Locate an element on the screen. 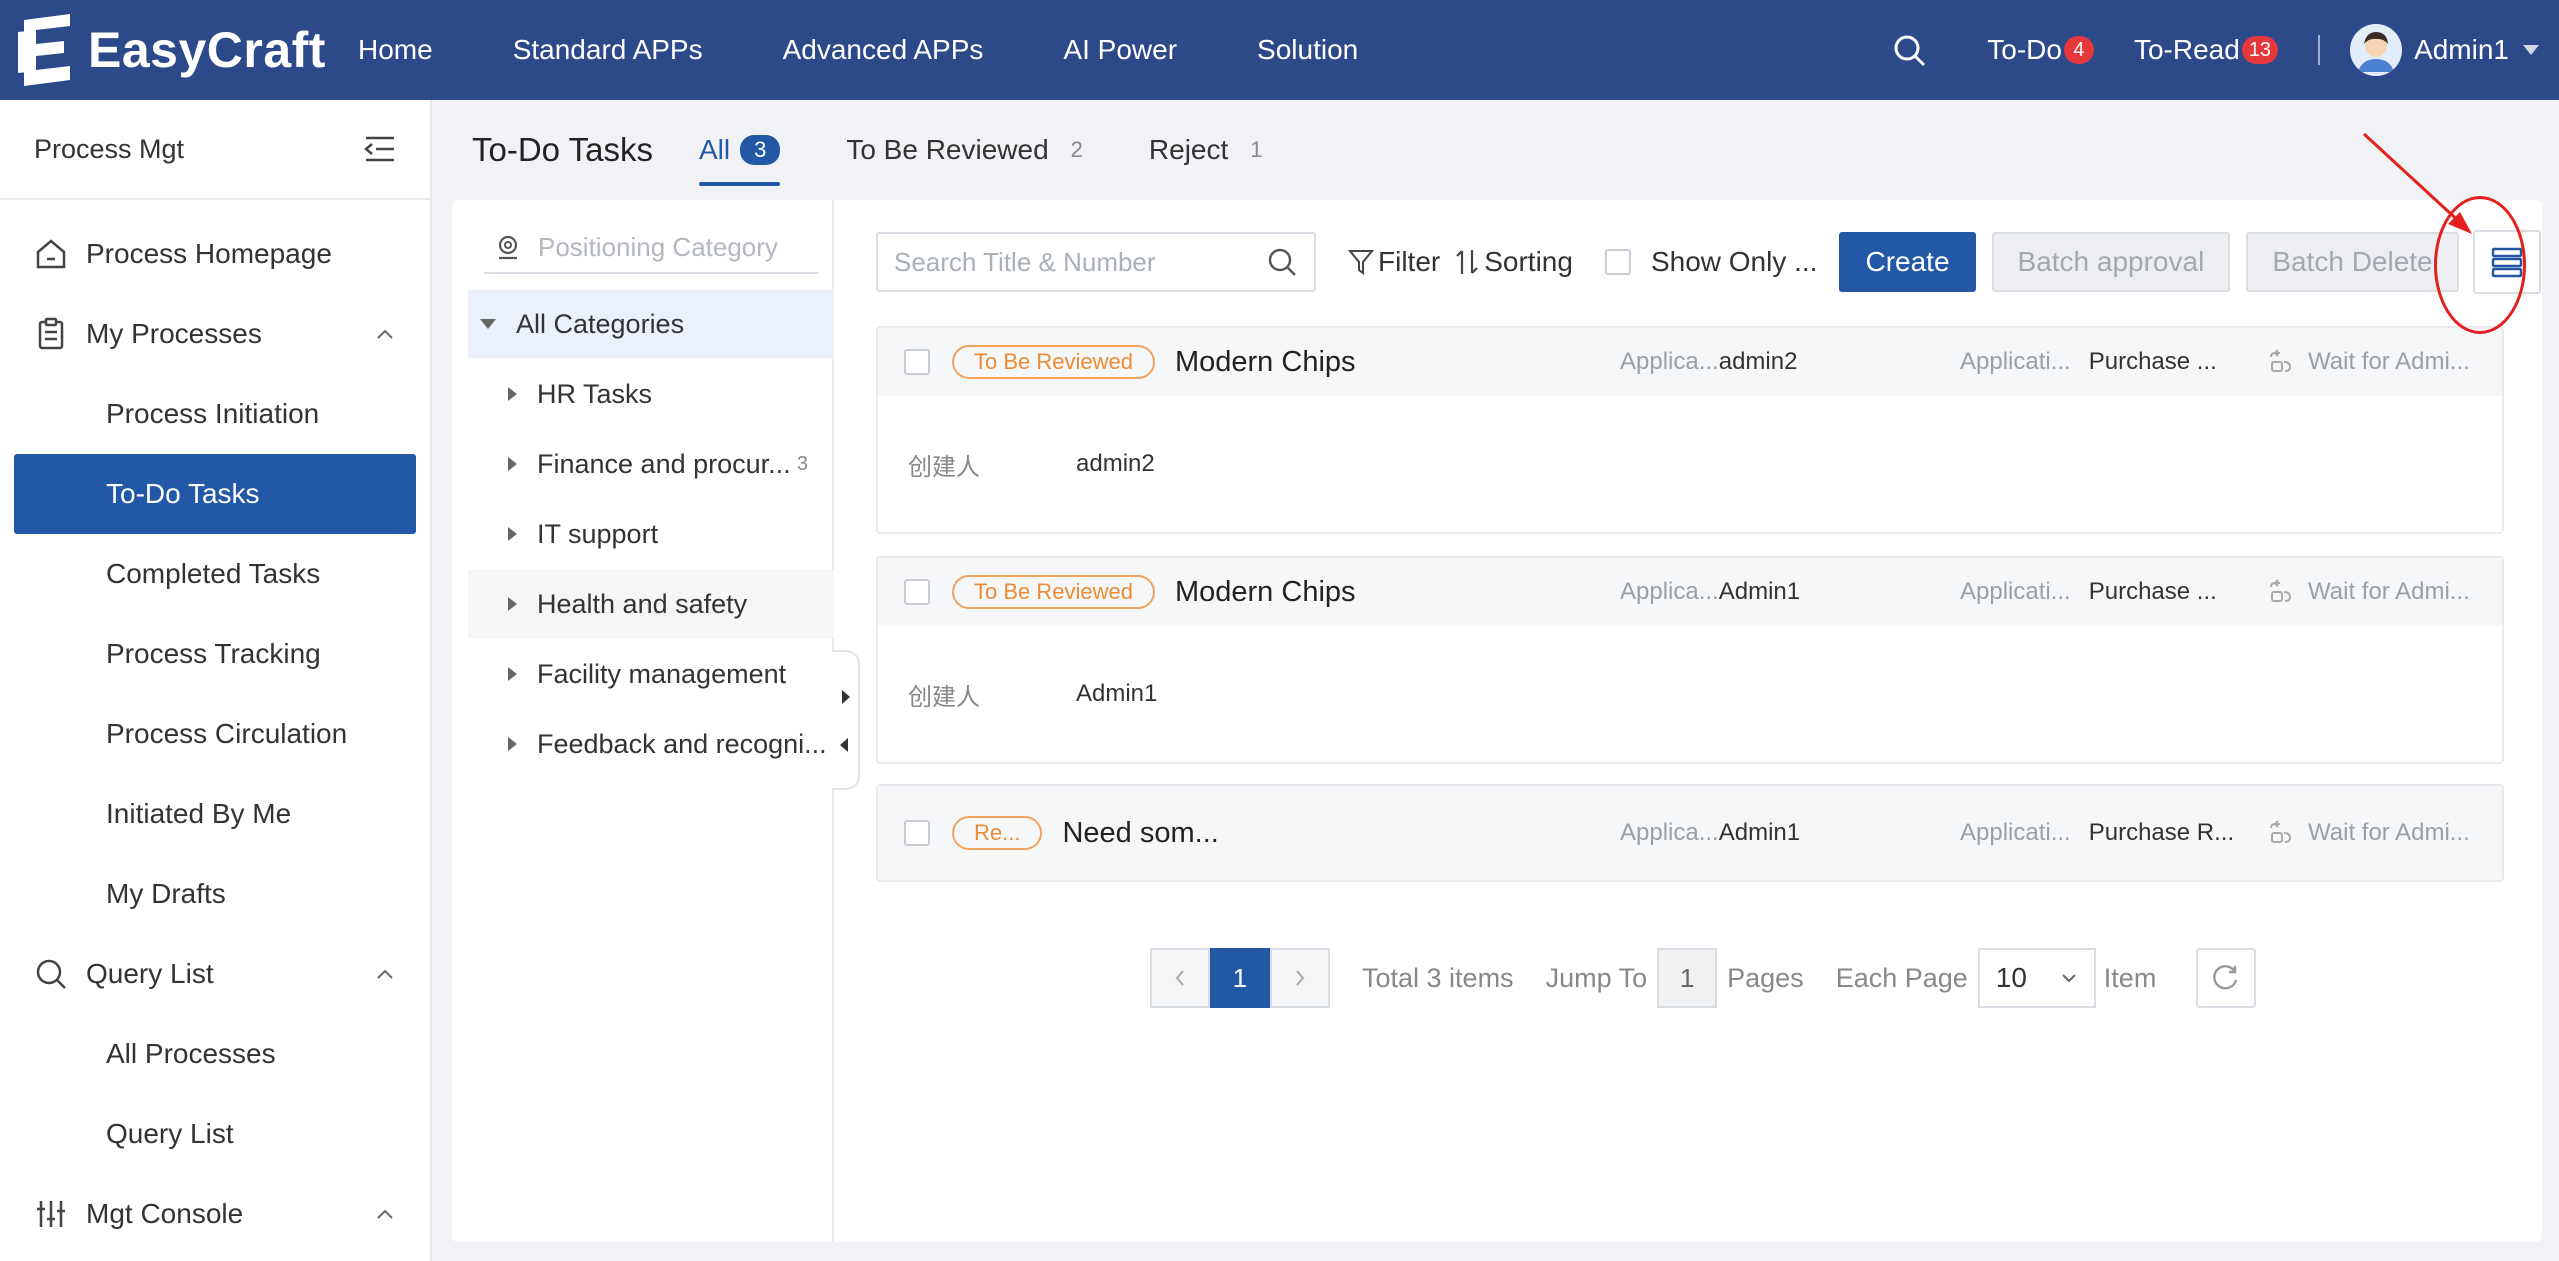 The image size is (2559, 1261). collapse-sidebar-icon is located at coordinates (380, 149).